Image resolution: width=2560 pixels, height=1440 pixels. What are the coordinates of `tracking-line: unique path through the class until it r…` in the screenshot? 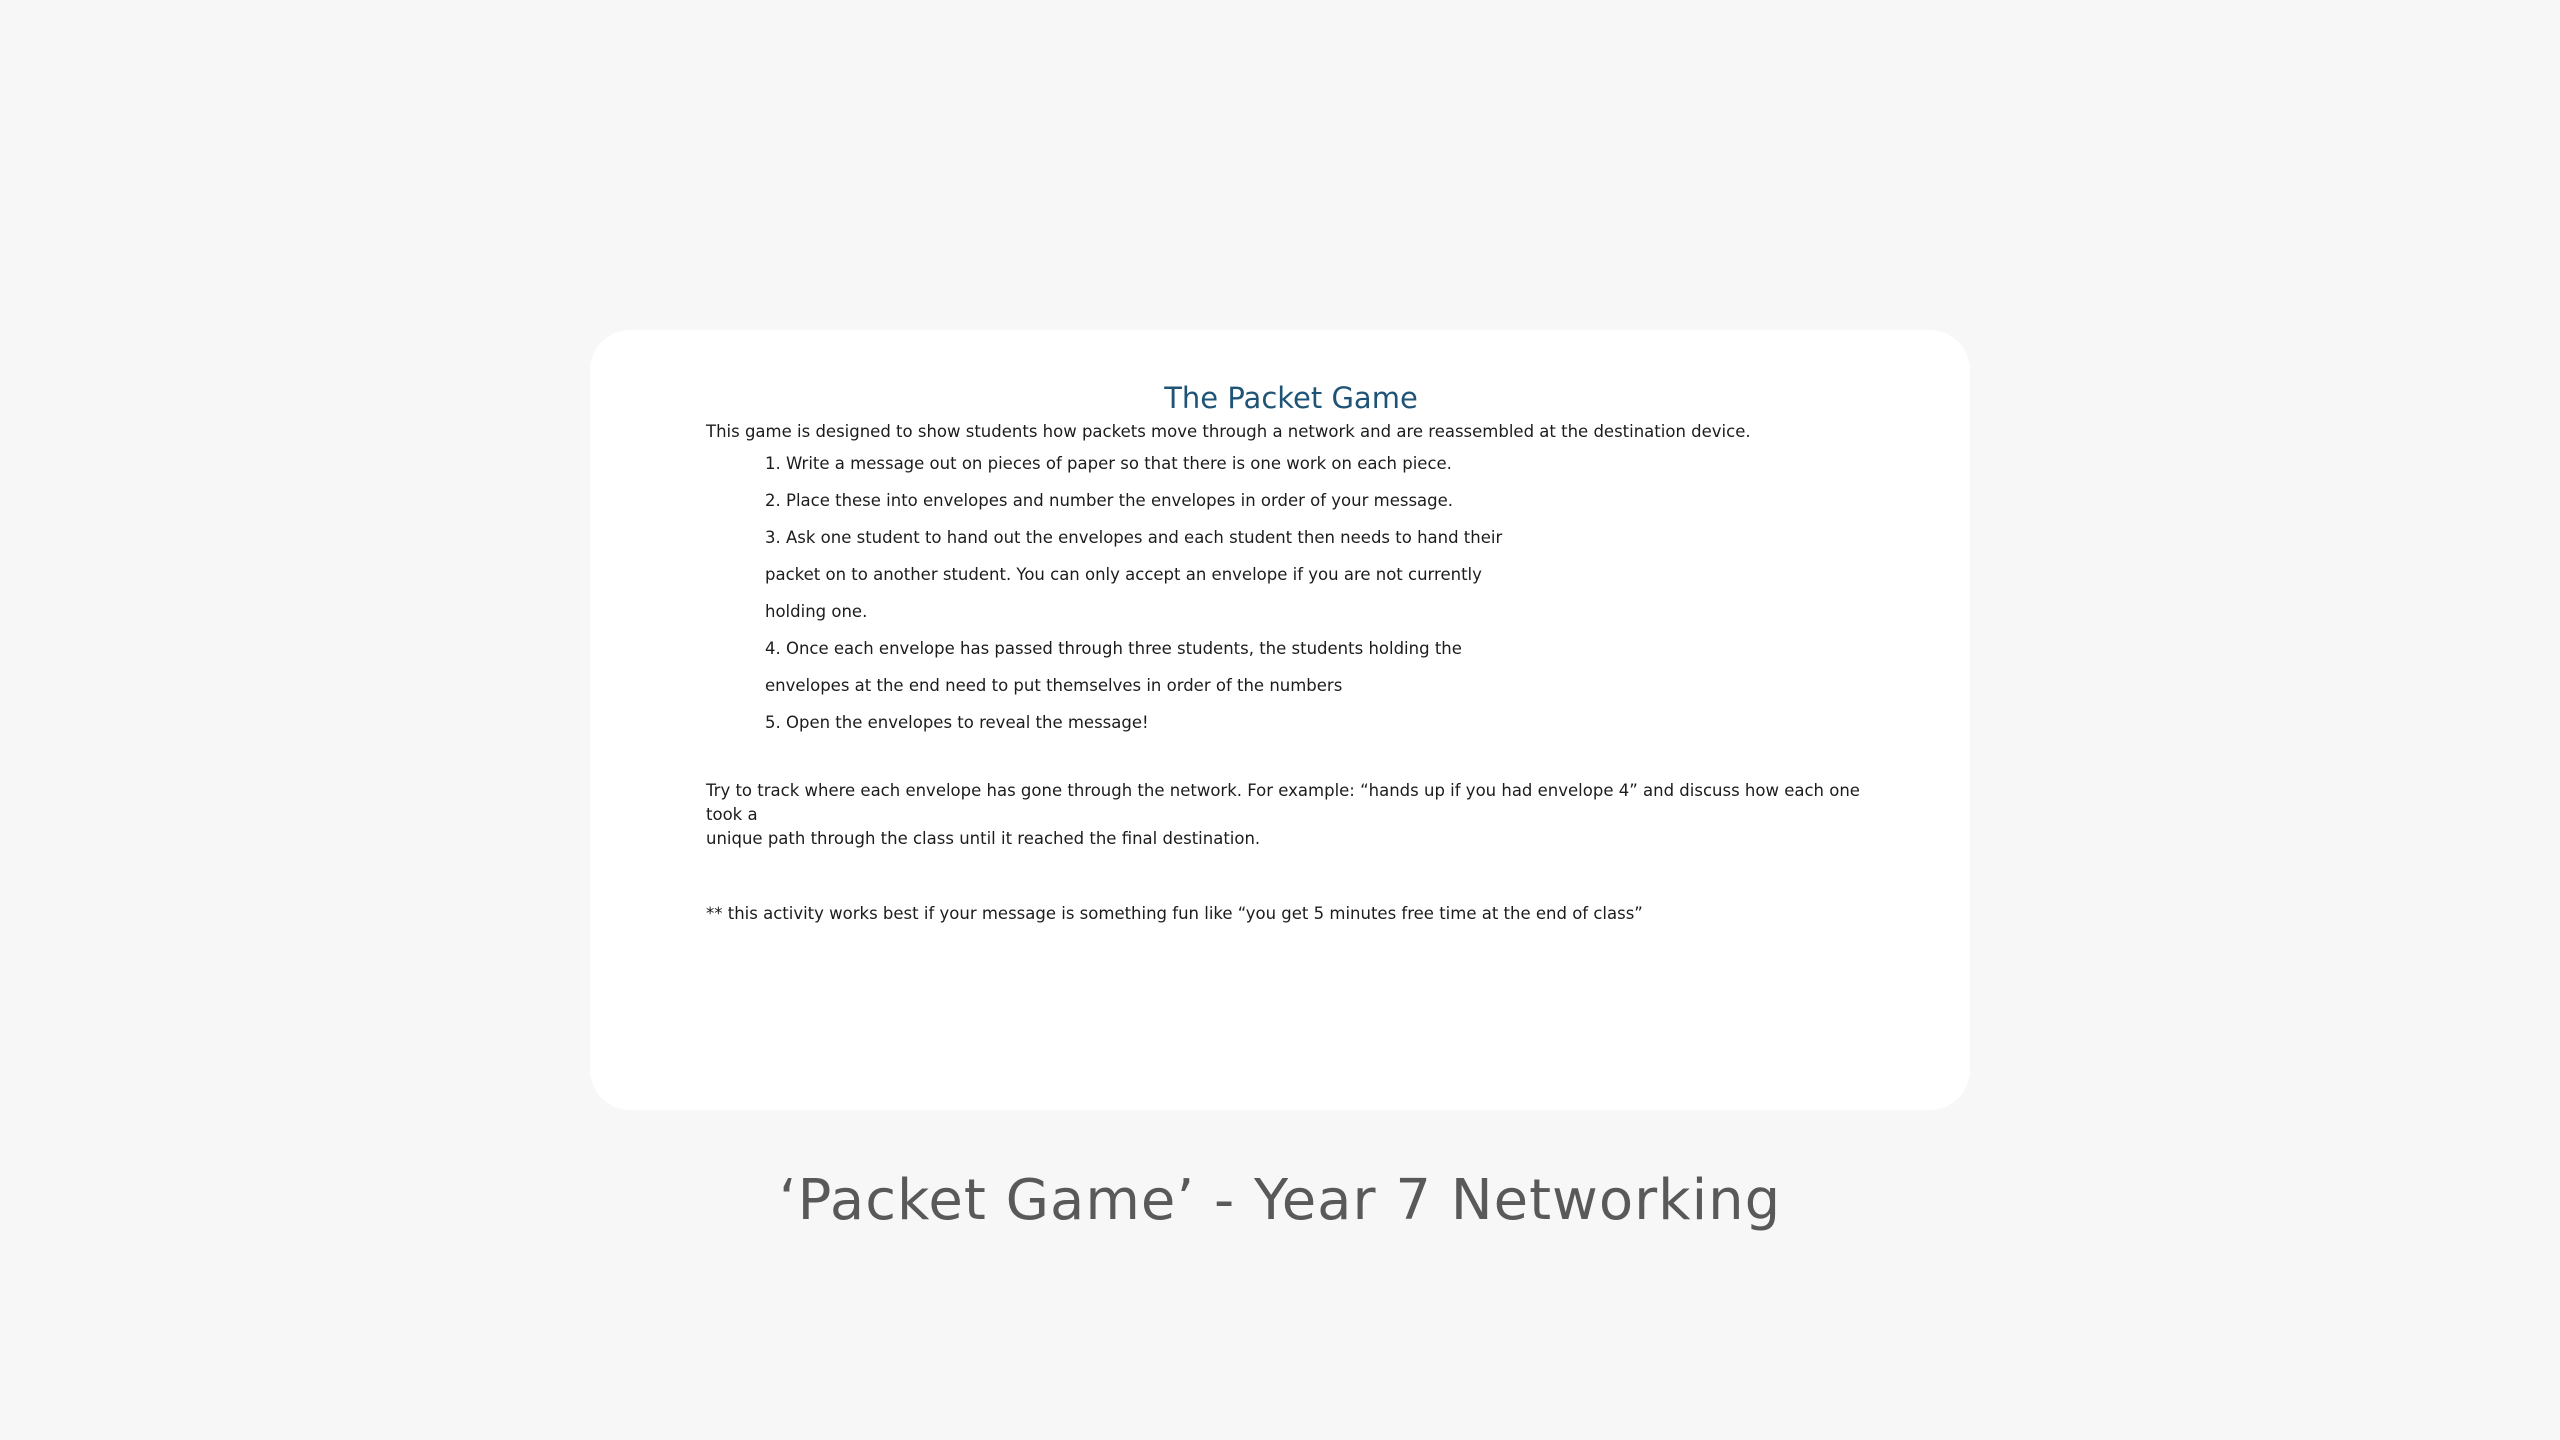 It's located at (983, 838).